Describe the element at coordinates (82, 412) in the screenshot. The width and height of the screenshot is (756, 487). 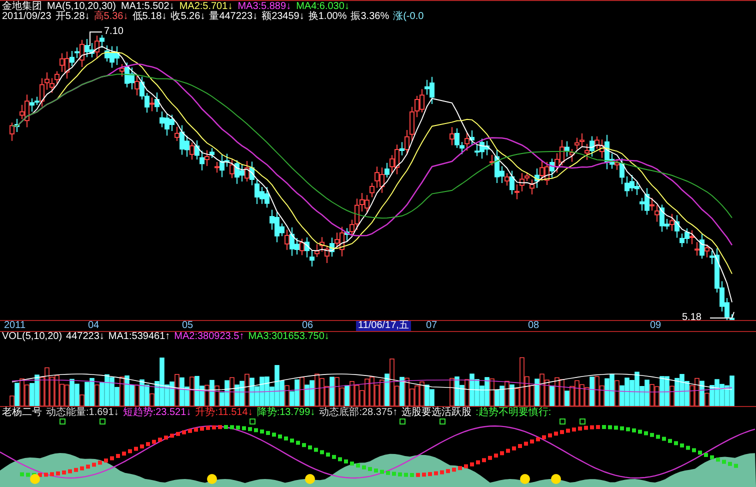
I see `indicator-value: 动态能量:1.691↓` at that location.